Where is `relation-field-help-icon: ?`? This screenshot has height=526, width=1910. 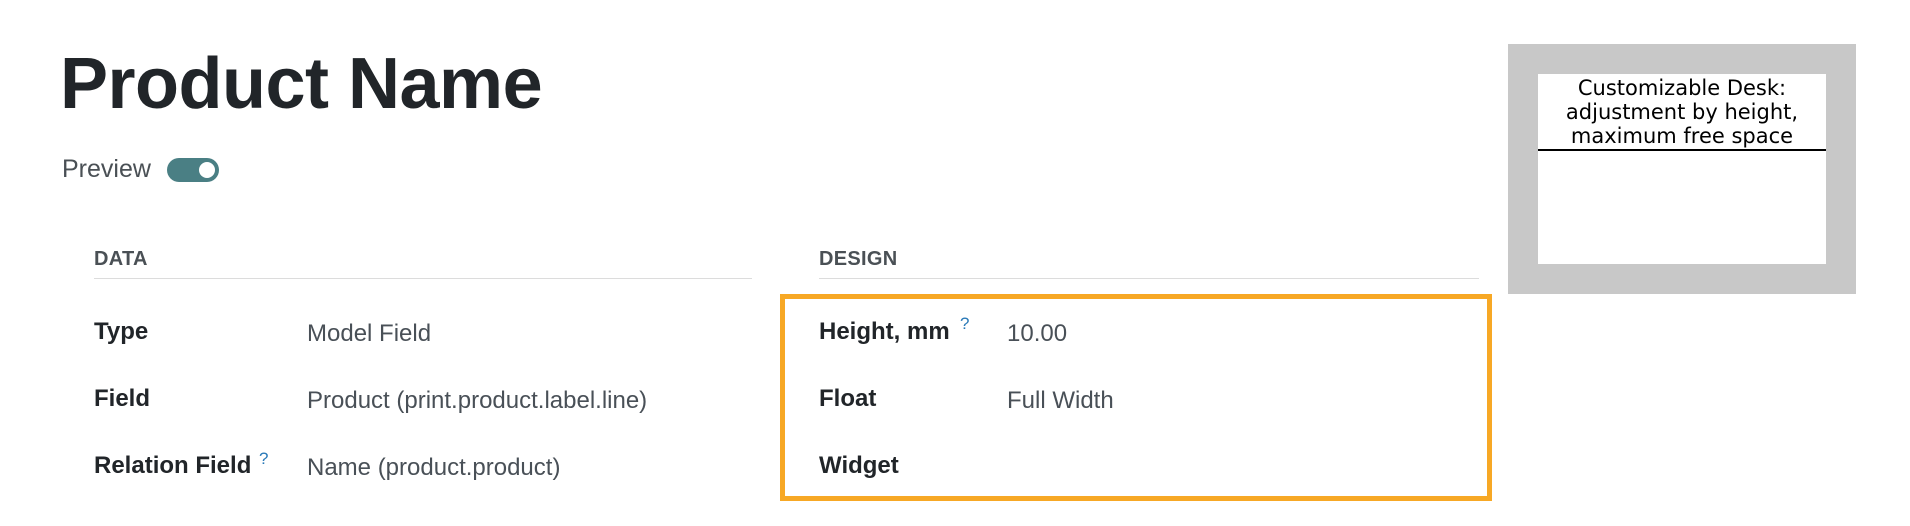 relation-field-help-icon: ? is located at coordinates (263, 459).